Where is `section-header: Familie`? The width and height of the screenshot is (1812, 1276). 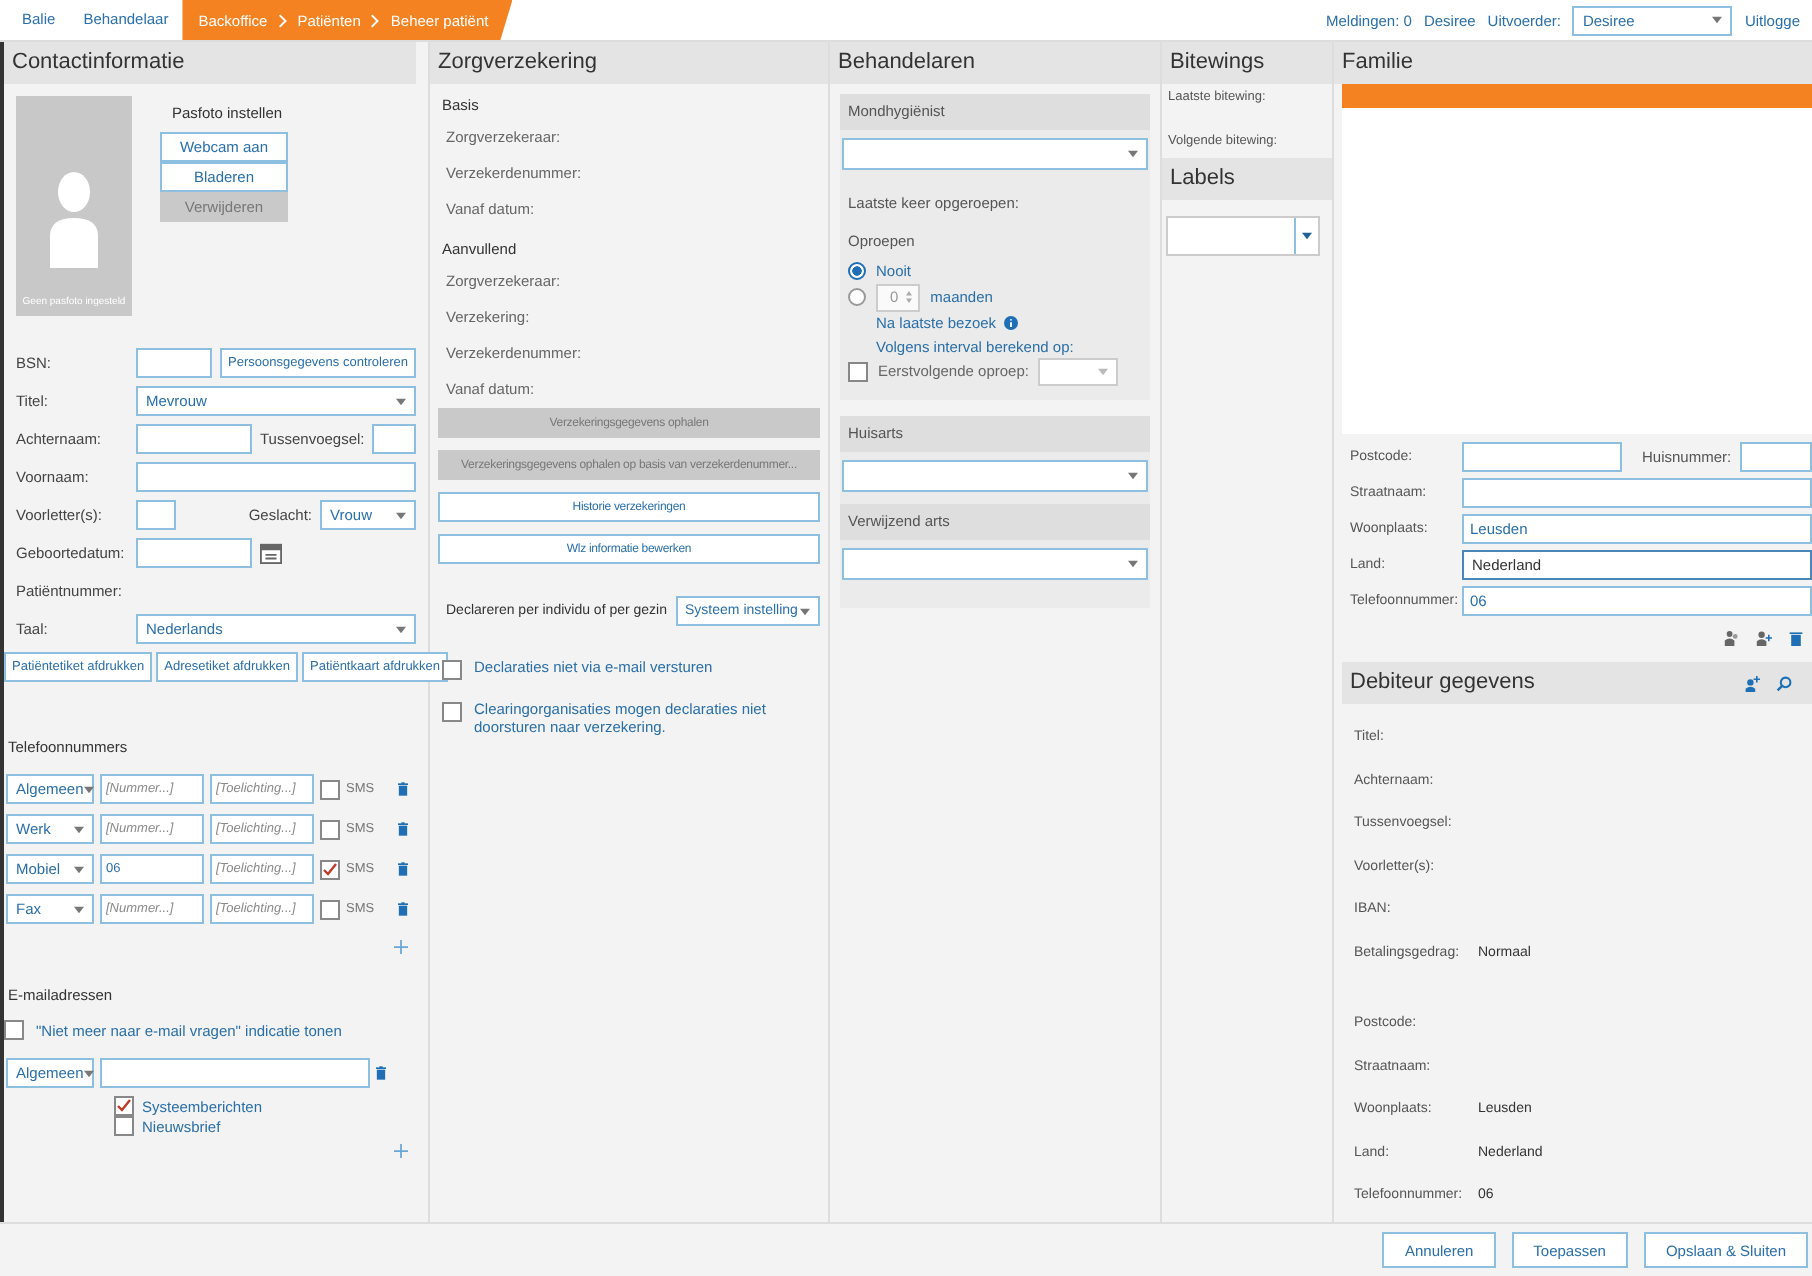 section-header: Familie is located at coordinates (1573, 63).